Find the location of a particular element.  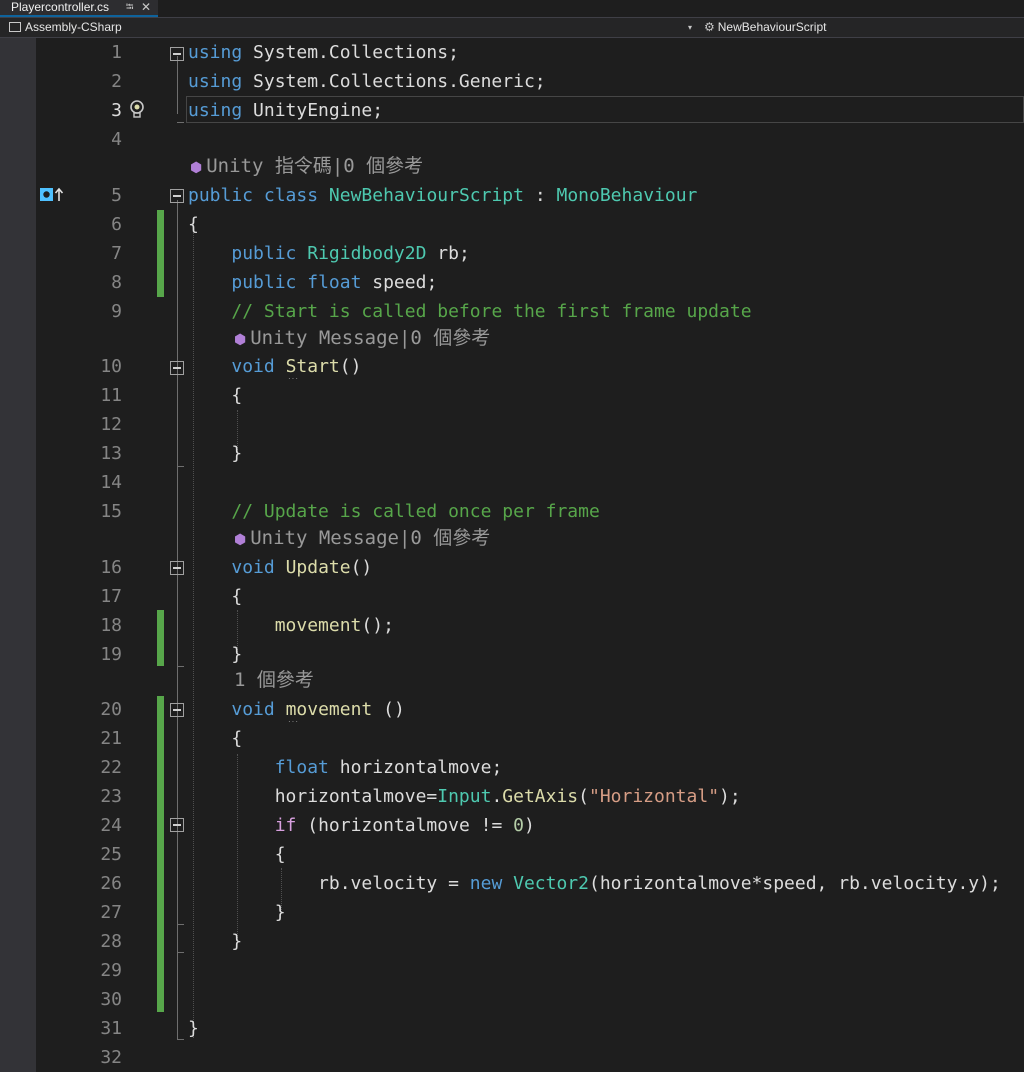

code-line: 18 movement(); is located at coordinates (530, 625).